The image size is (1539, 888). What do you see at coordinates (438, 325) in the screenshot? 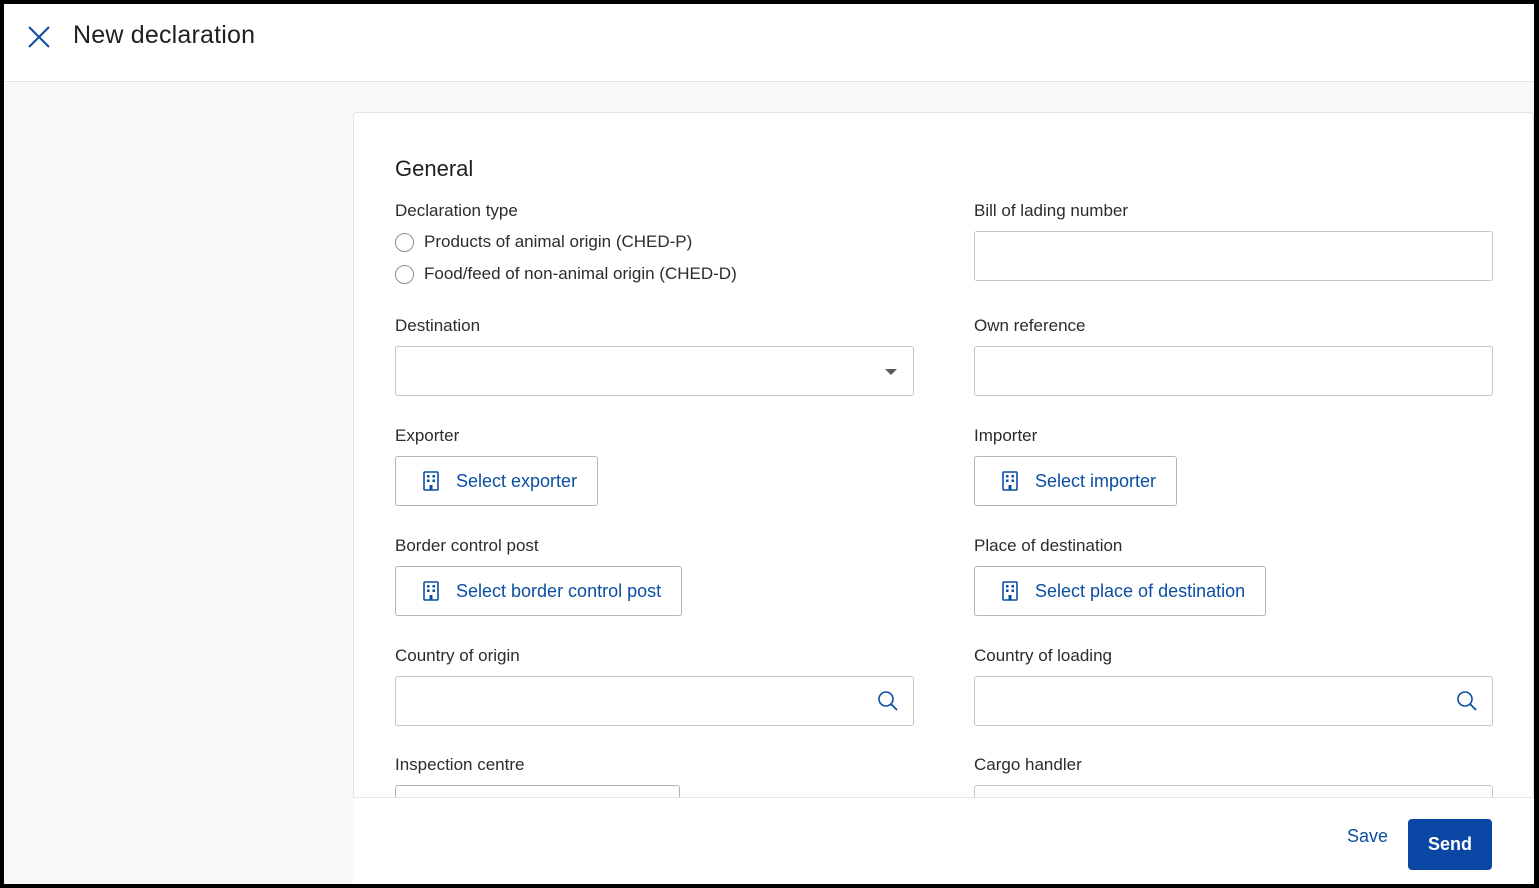
I see `destination-label: Destination` at bounding box center [438, 325].